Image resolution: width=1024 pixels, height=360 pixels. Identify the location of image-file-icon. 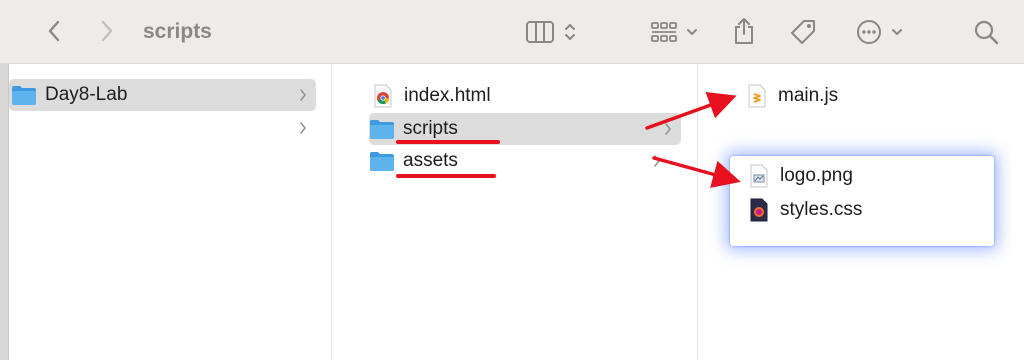
(759, 176).